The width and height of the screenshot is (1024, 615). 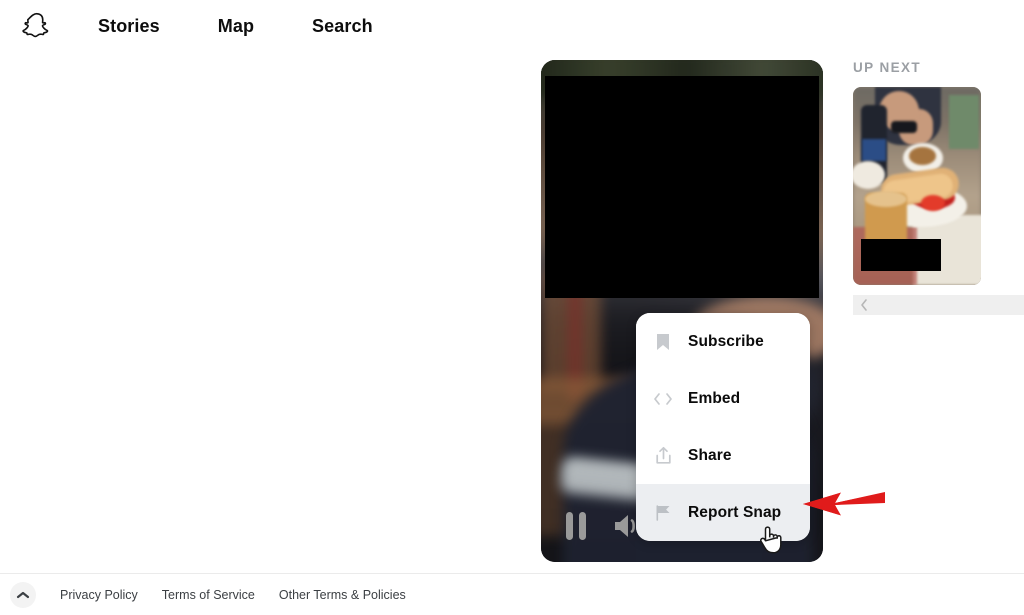 I want to click on site-header: Stories Map Search, so click(x=512, y=26).